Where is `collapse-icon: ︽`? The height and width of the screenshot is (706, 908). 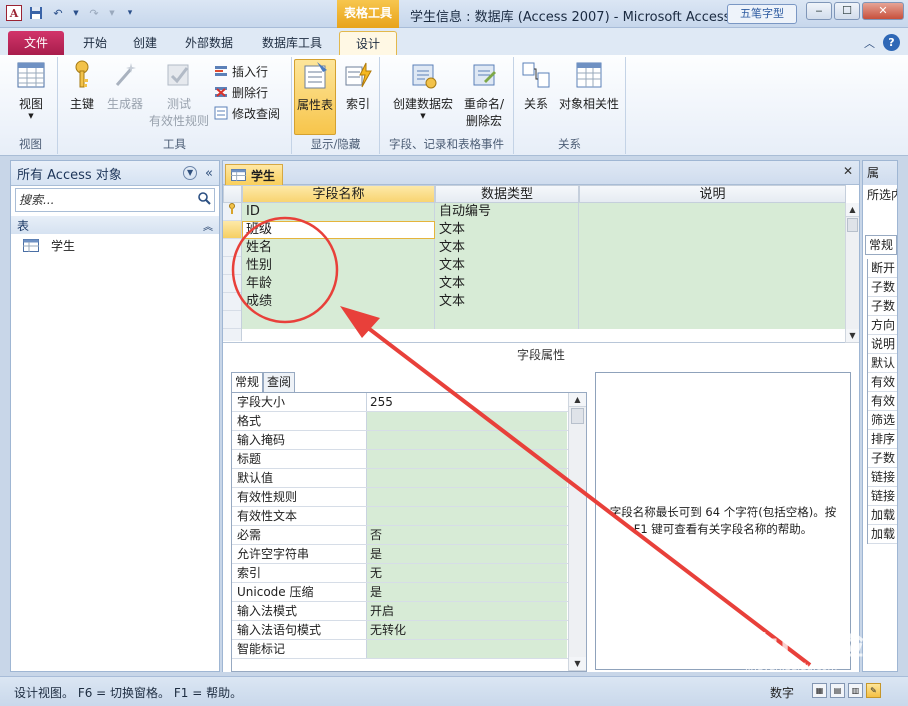
collapse-icon: ︽ is located at coordinates (208, 225).